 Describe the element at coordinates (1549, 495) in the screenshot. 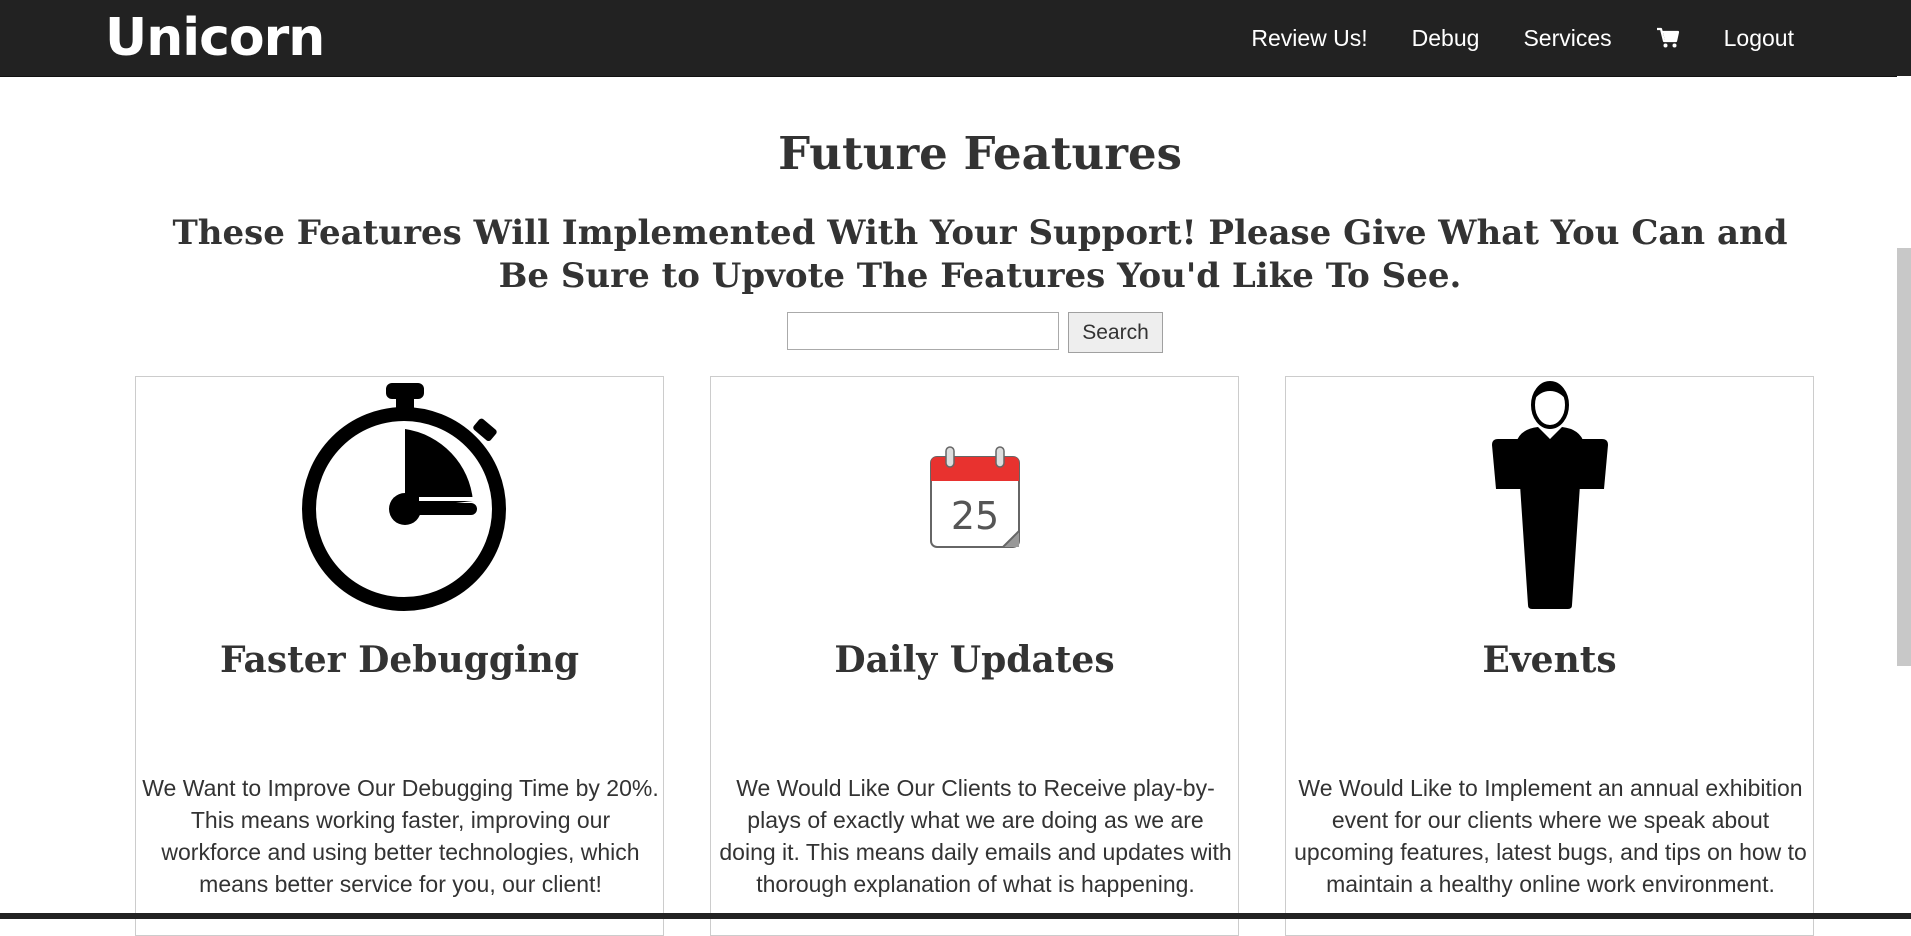

I see `speaker-podium-icon` at that location.